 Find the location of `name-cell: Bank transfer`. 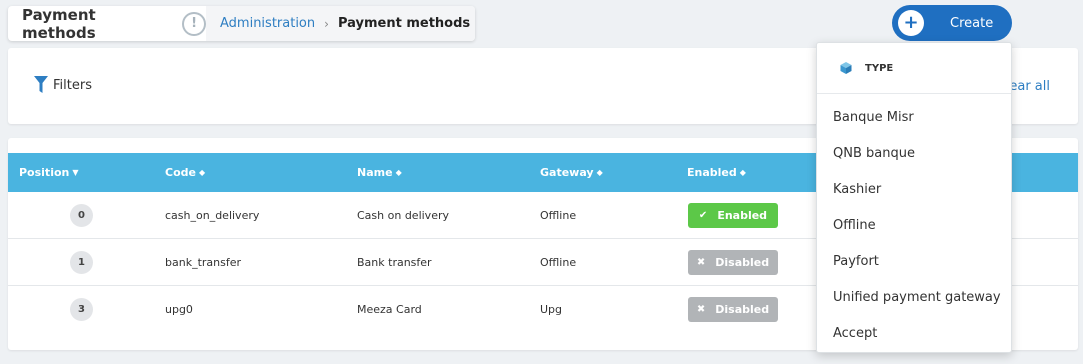

name-cell: Bank transfer is located at coordinates (394, 262).